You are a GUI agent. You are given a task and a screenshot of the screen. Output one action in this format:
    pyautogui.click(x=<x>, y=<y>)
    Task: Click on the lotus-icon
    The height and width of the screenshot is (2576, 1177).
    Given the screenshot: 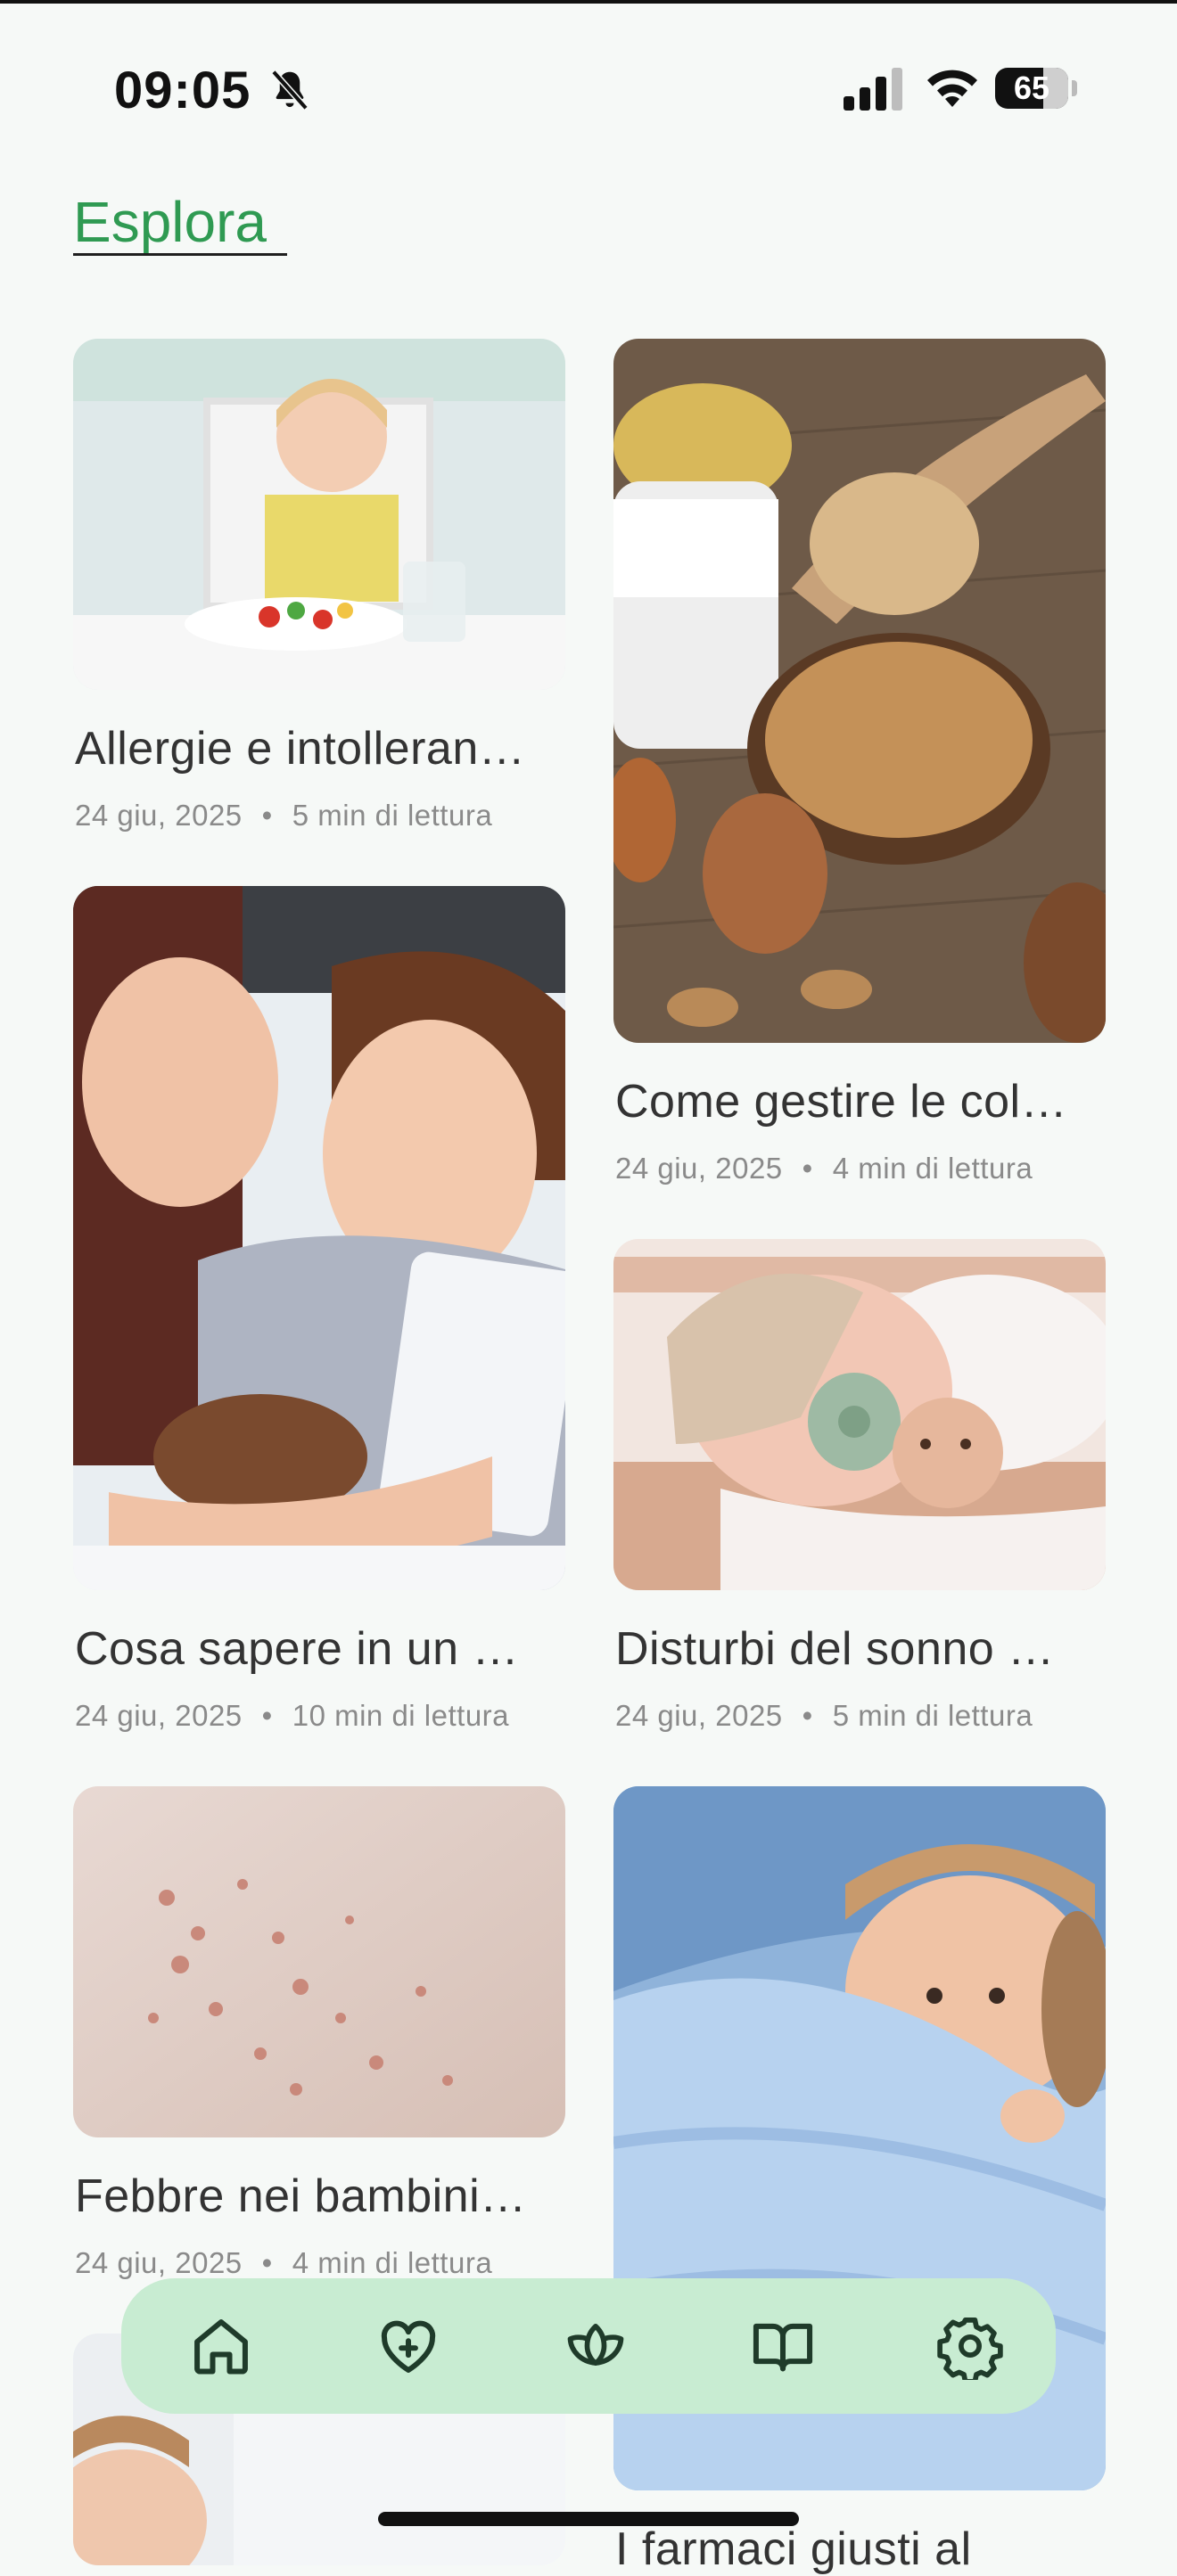 What is the action you would take?
    pyautogui.click(x=595, y=2344)
    